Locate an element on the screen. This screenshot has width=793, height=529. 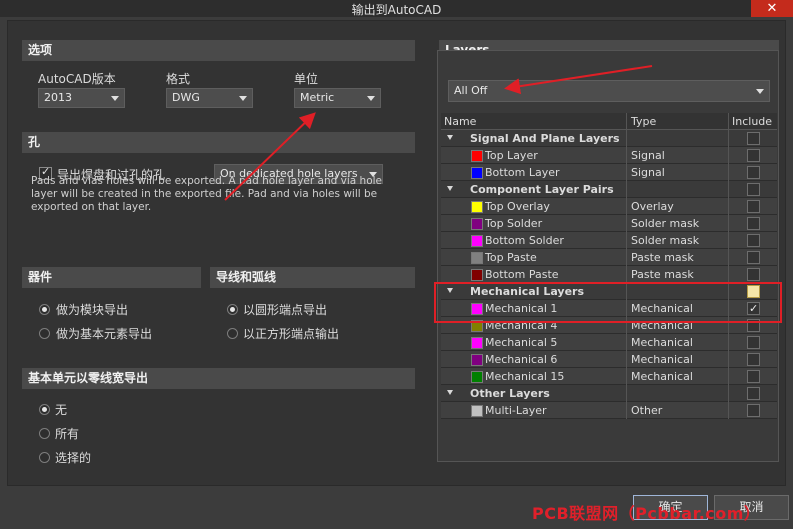
layer-row: Top Overlay Overlay is located at coordinates (609, 206).